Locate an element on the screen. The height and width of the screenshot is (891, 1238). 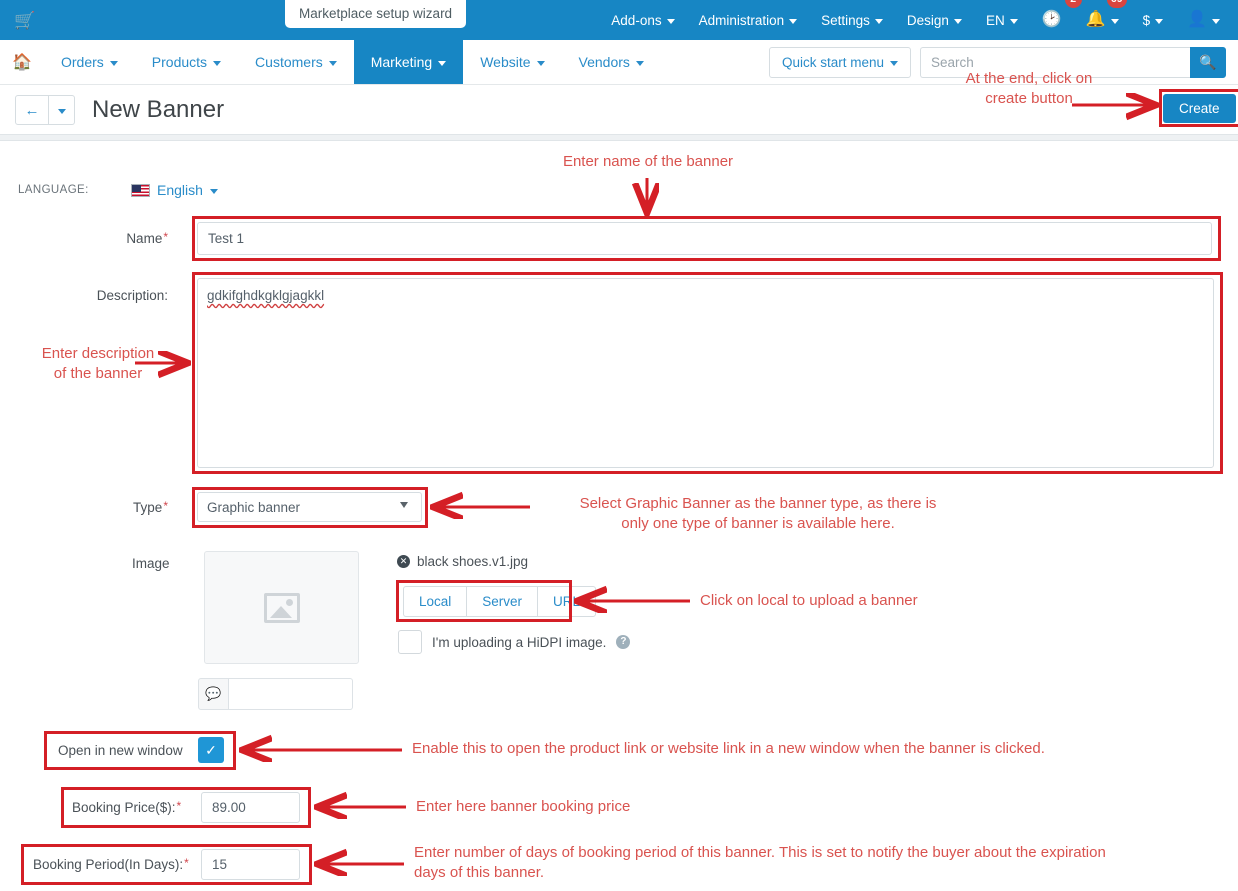
uploaded-file-row: ✕ black shoes.v1.jpg is located at coordinates (462, 561).